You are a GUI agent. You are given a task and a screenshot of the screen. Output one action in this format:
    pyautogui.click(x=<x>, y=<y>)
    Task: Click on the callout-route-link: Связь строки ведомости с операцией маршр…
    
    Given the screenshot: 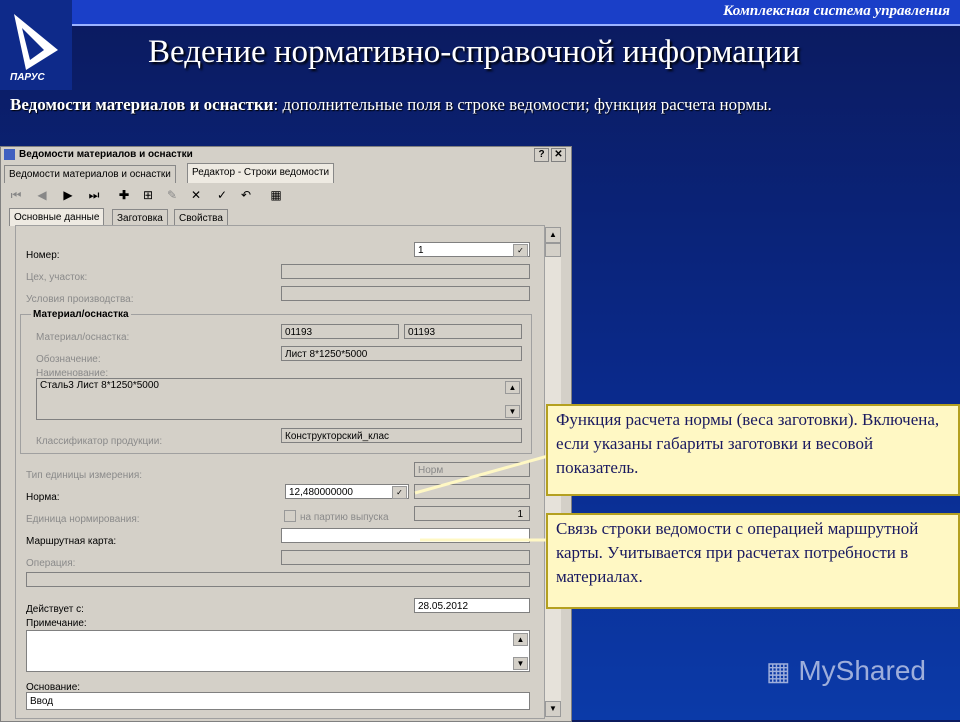 What is the action you would take?
    pyautogui.click(x=753, y=561)
    